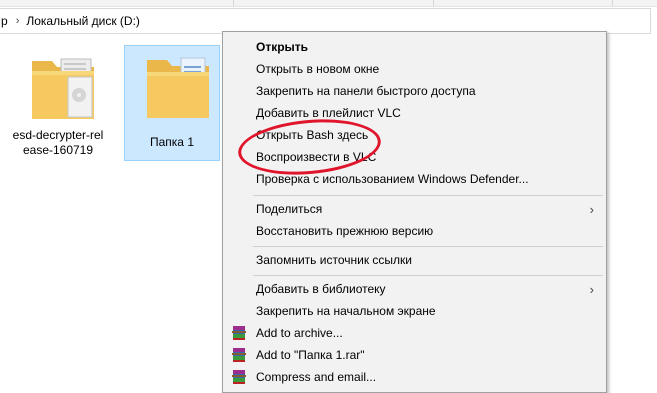 The width and height of the screenshot is (657, 393). What do you see at coordinates (414, 260) in the screenshot?
I see `menu-item-remember-link-source: Запомнить источник ссылки` at bounding box center [414, 260].